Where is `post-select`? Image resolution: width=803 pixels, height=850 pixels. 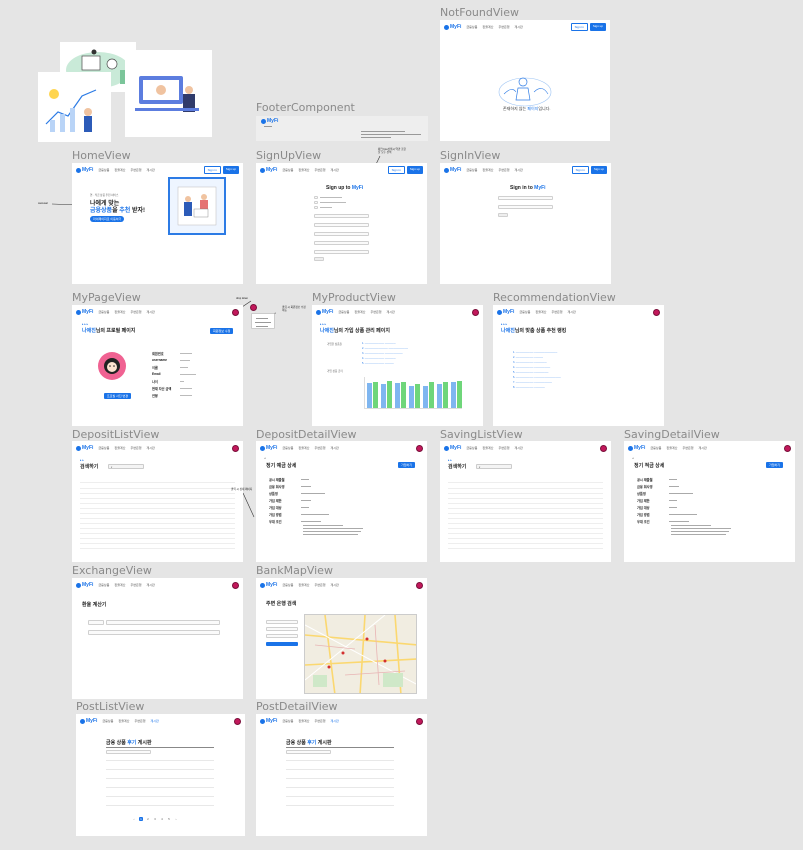 post-select is located at coordinates (308, 752).